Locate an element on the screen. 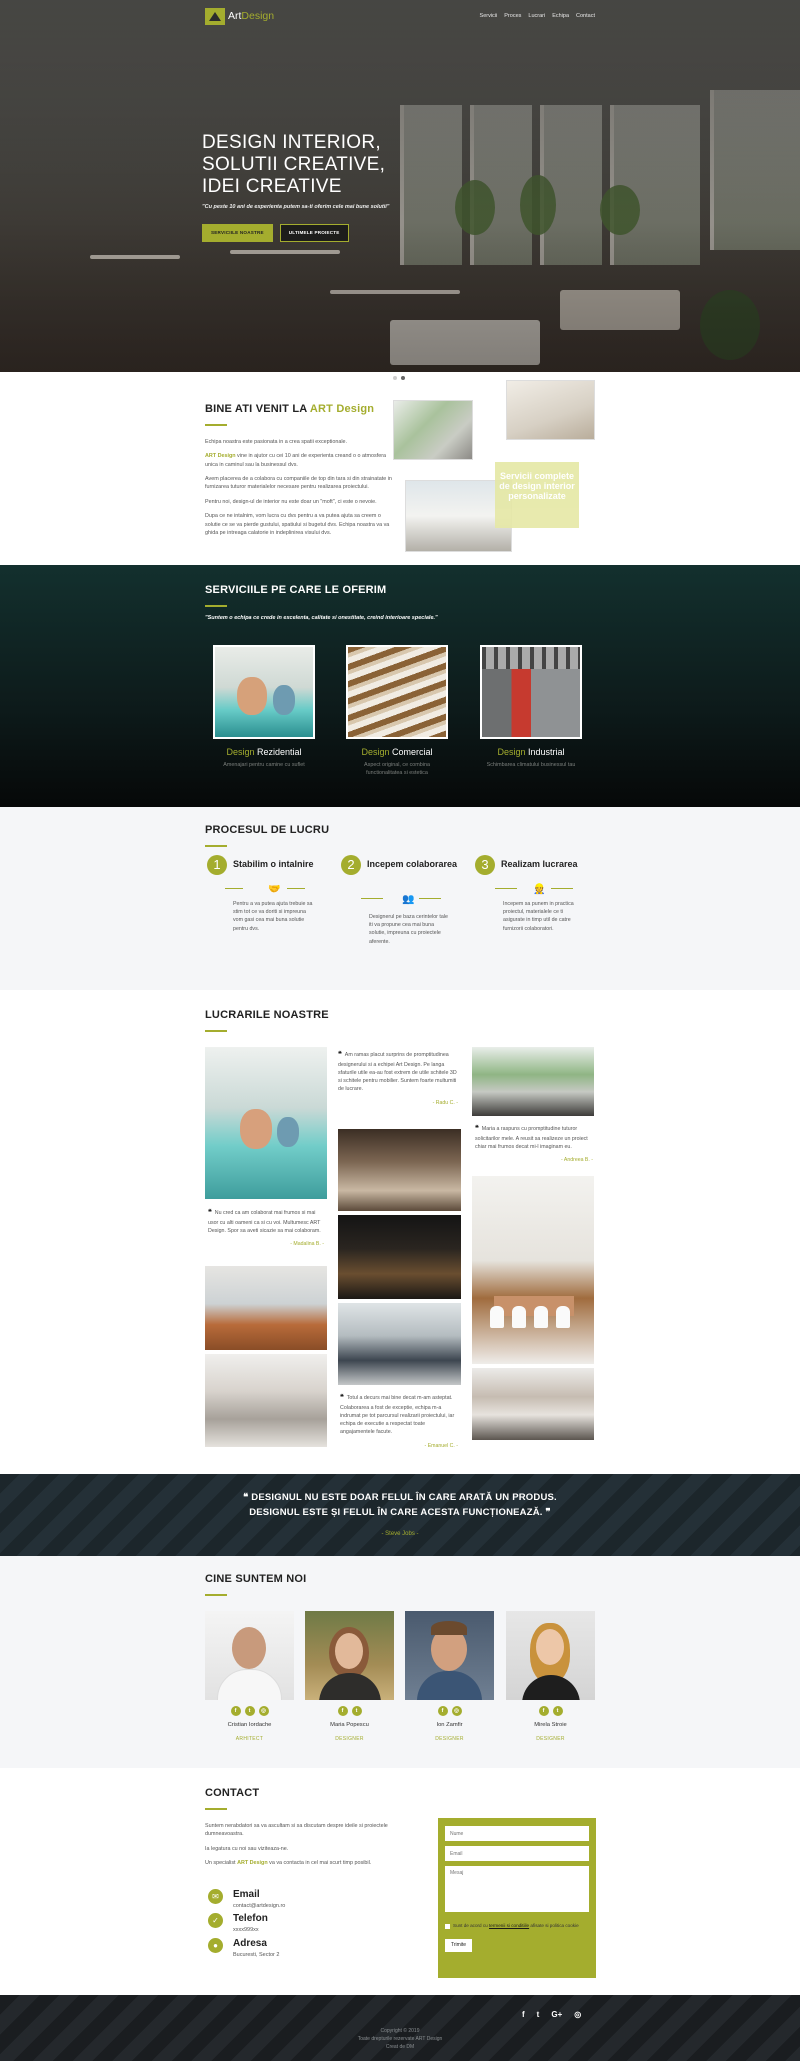 This screenshot has height=2061, width=800. work-photo-lounge is located at coordinates (533, 1081).